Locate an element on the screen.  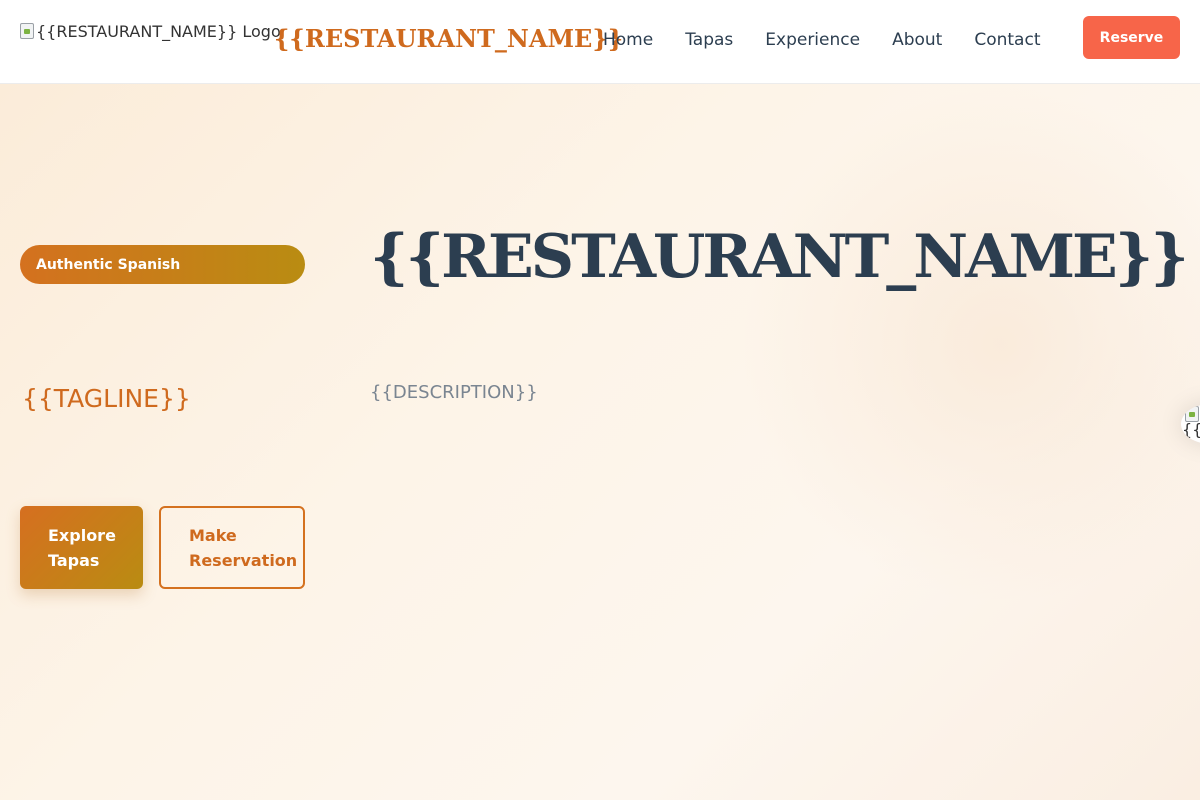
nav-experience-link: Experience is located at coordinates (812, 40).